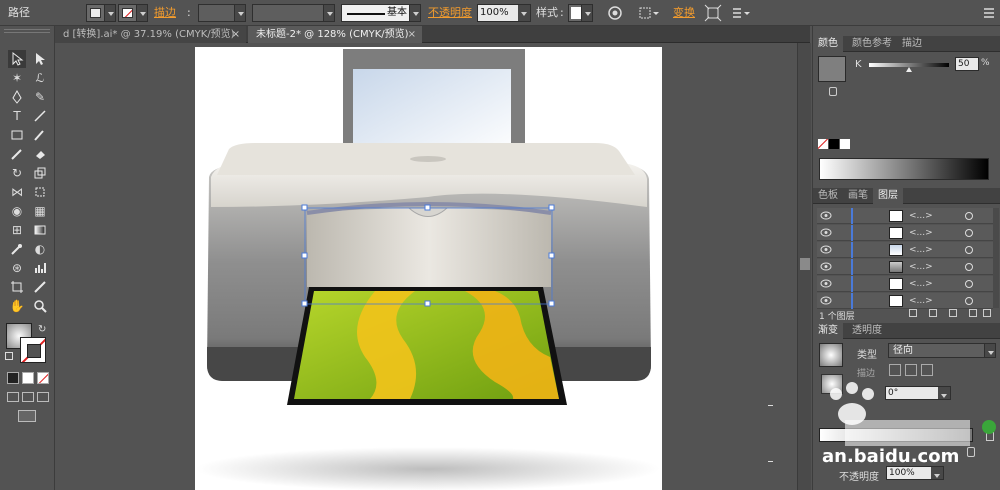 The image size is (1000, 490). I want to click on rotate-tool-icon: ↻, so click(17, 173).